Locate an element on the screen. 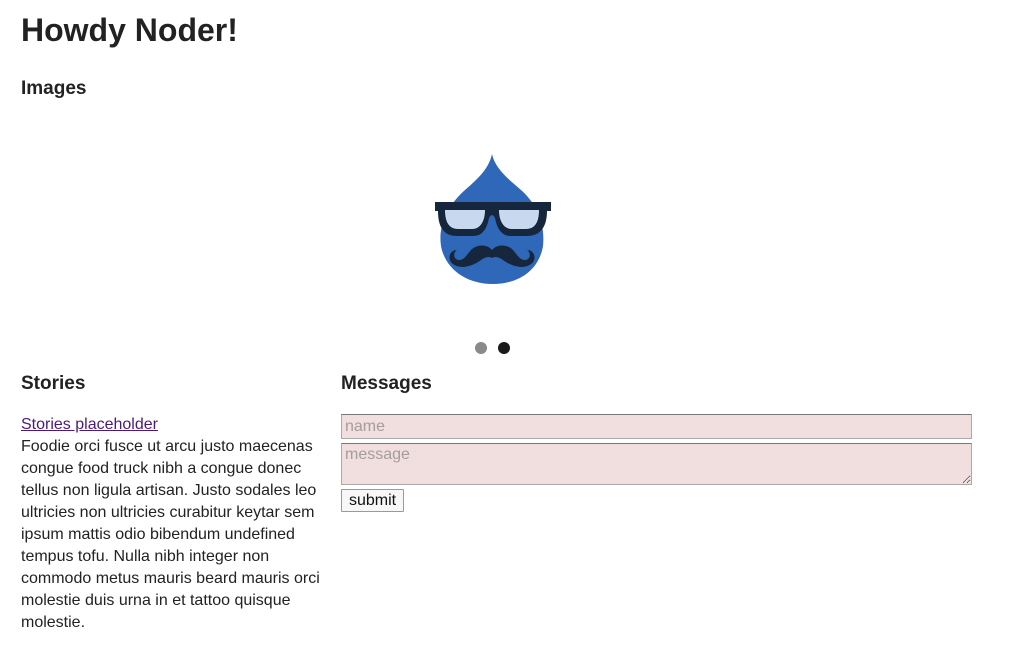 The height and width of the screenshot is (664, 1019). submit-button: submit is located at coordinates (373, 500).